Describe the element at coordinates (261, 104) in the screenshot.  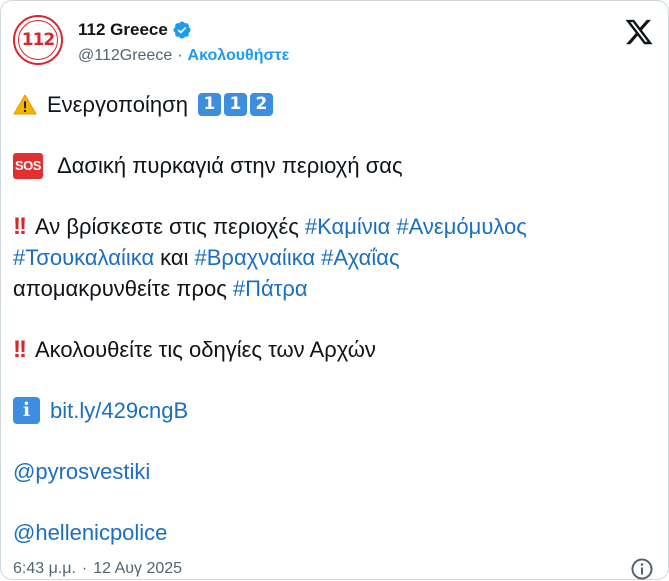
I see `keycap-2: 2` at that location.